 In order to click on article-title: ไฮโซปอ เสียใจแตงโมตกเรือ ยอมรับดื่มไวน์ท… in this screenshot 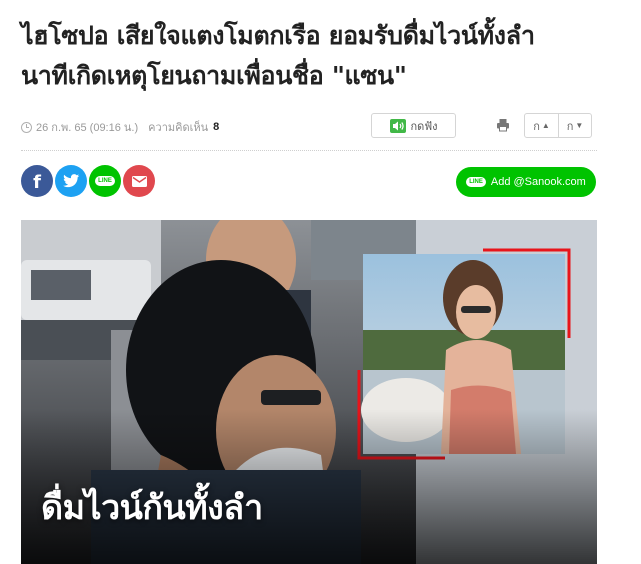, I will do `click(321, 56)`.